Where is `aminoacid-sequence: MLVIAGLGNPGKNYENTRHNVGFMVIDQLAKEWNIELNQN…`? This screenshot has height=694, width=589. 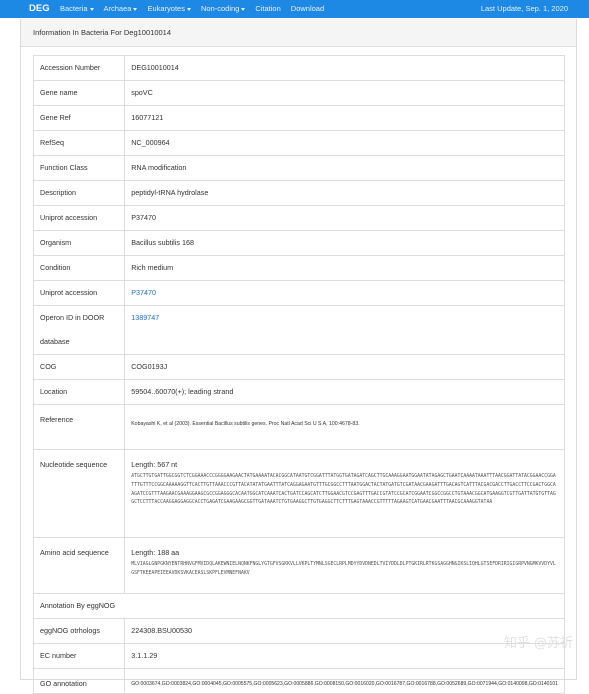
aminoacid-sequence: MLVIAGLGNPGKNYENTRHNVGFMVIDQLAKEWNIELNQN… is located at coordinates (343, 569).